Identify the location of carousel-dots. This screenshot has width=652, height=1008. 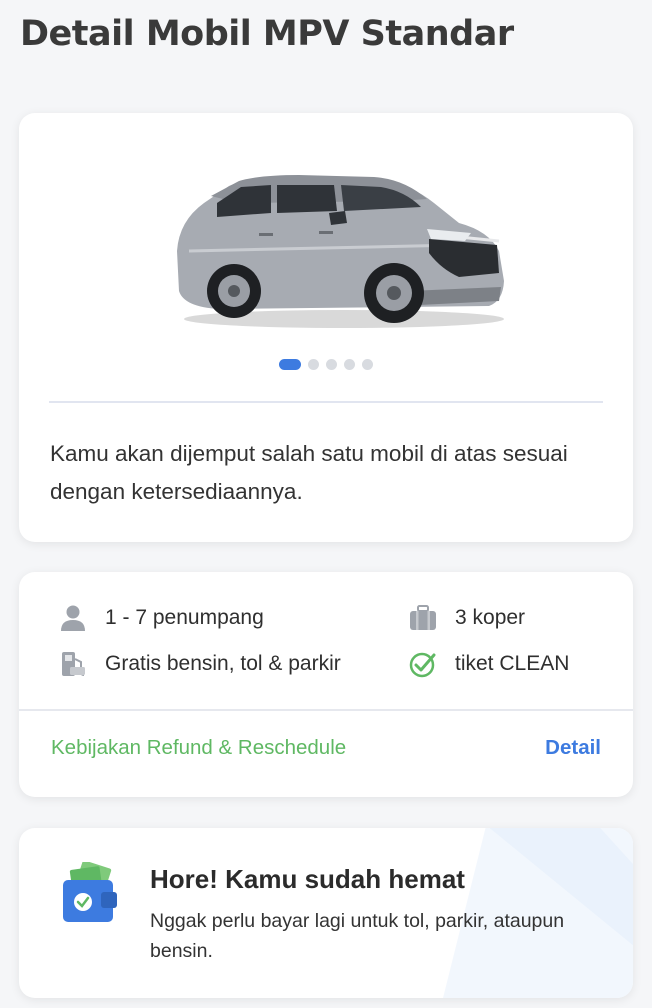
(326, 364).